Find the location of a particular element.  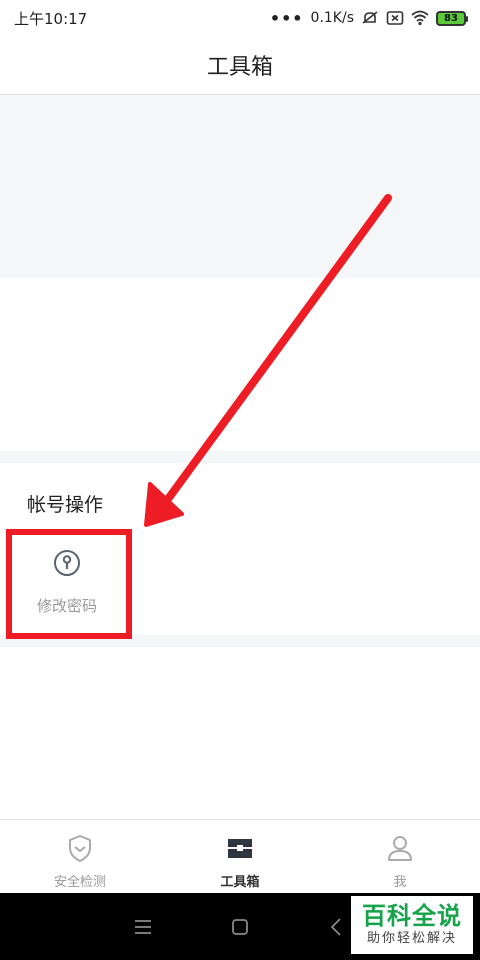

status-bar: 上午10:17 ••• 0.1K/s 83 is located at coordinates (240, 18).